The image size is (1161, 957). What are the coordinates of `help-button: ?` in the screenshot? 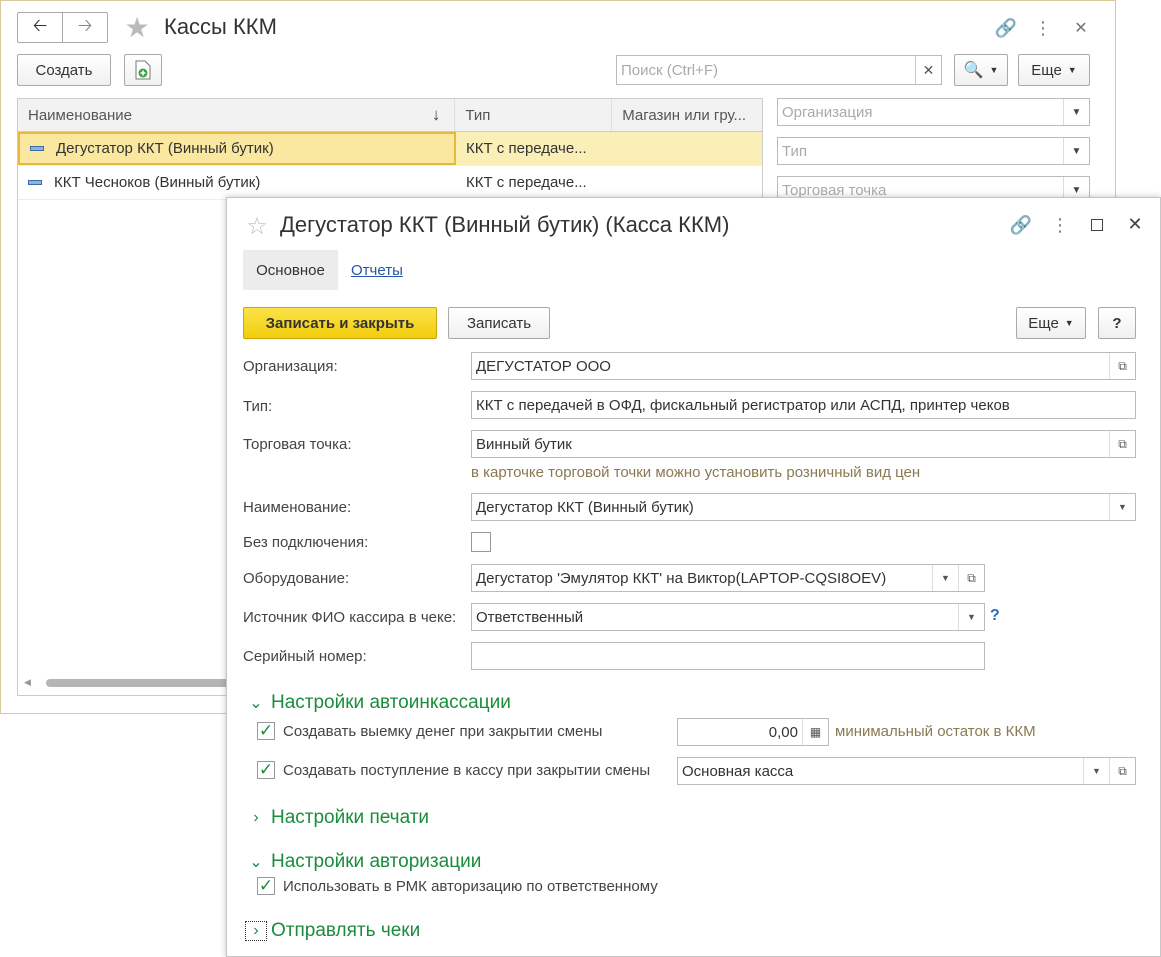 It's located at (1117, 323).